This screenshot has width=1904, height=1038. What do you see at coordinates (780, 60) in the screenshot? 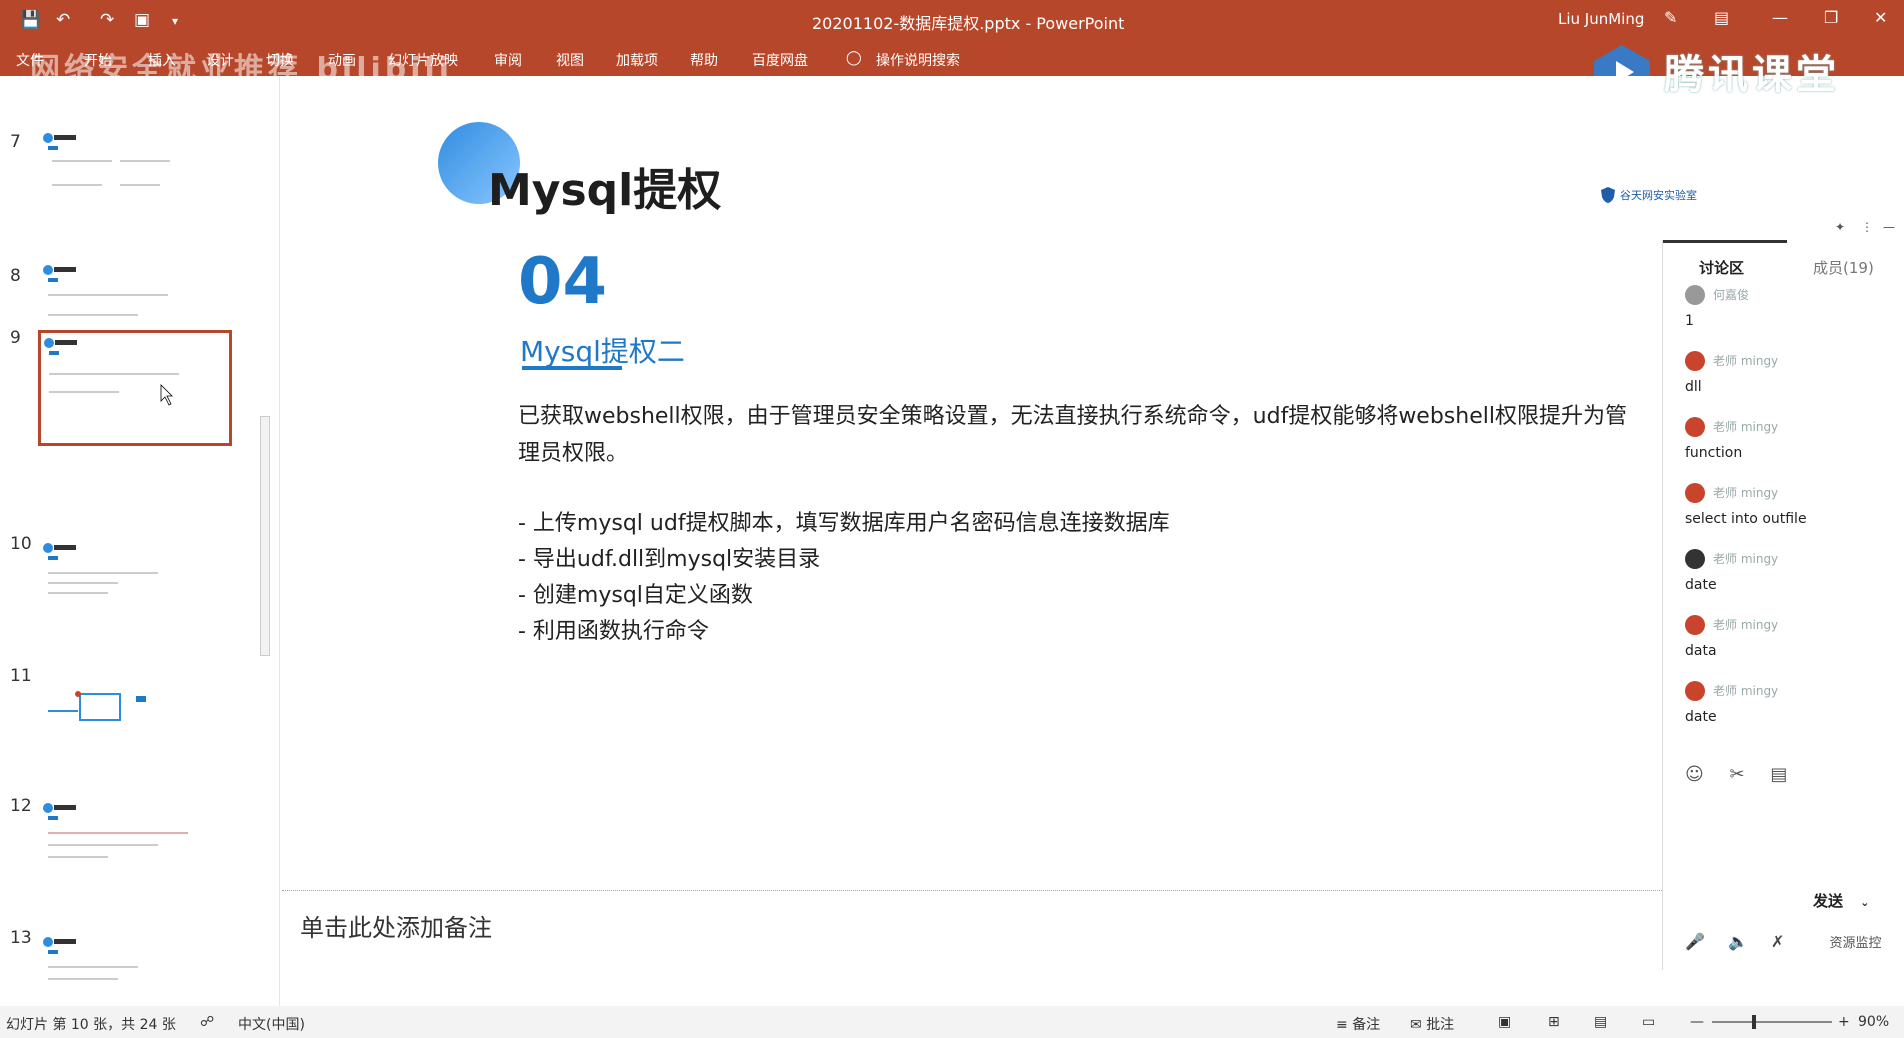
I see `tab-baidu-netdisk: 百度网盘` at bounding box center [780, 60].